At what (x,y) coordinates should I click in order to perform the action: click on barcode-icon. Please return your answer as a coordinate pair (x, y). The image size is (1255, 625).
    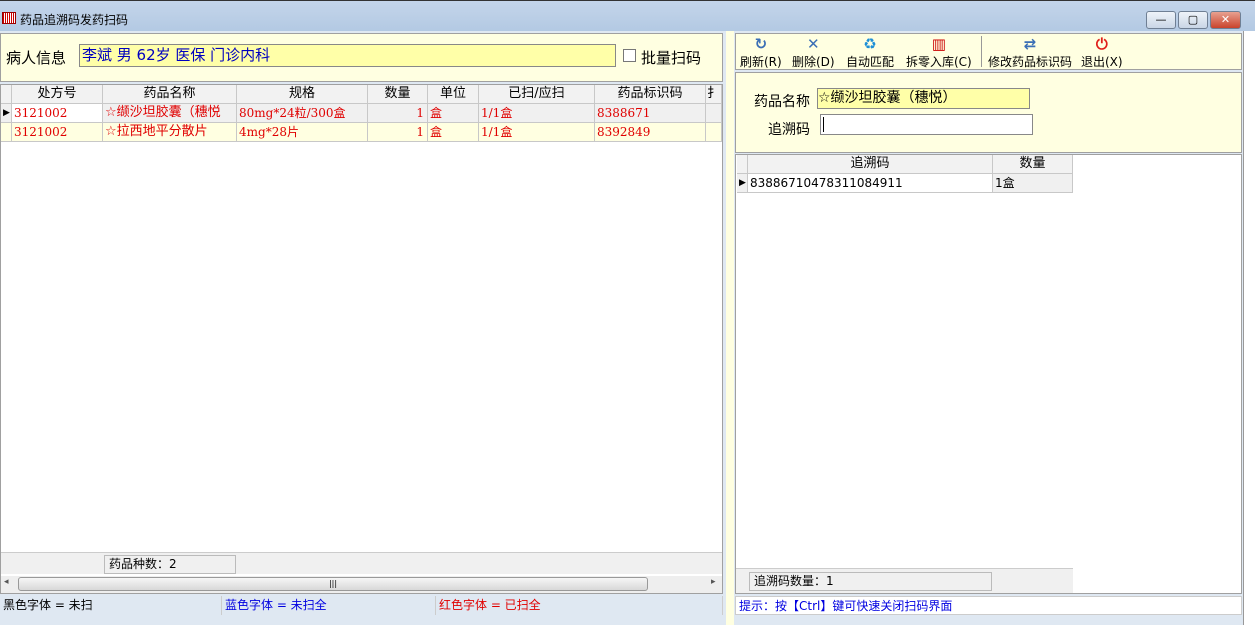
    Looking at the image, I should click on (9, 18).